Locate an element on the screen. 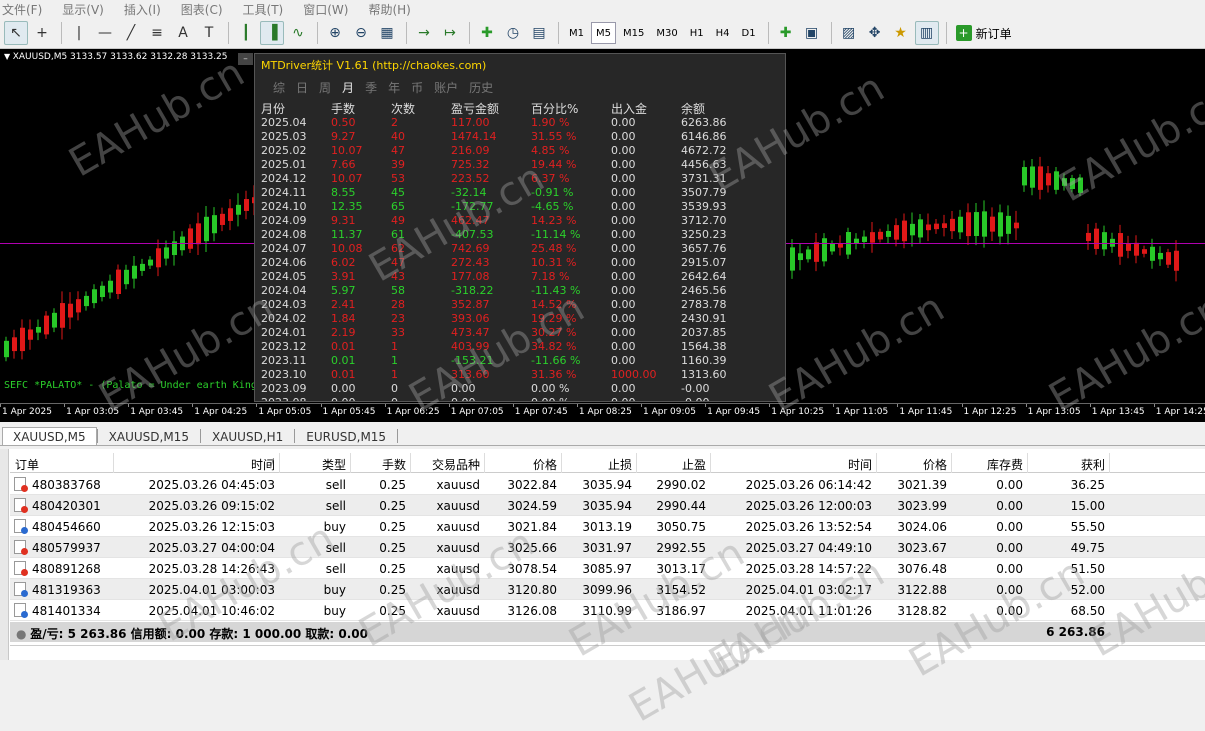  column-header: 止损 is located at coordinates (602, 464).